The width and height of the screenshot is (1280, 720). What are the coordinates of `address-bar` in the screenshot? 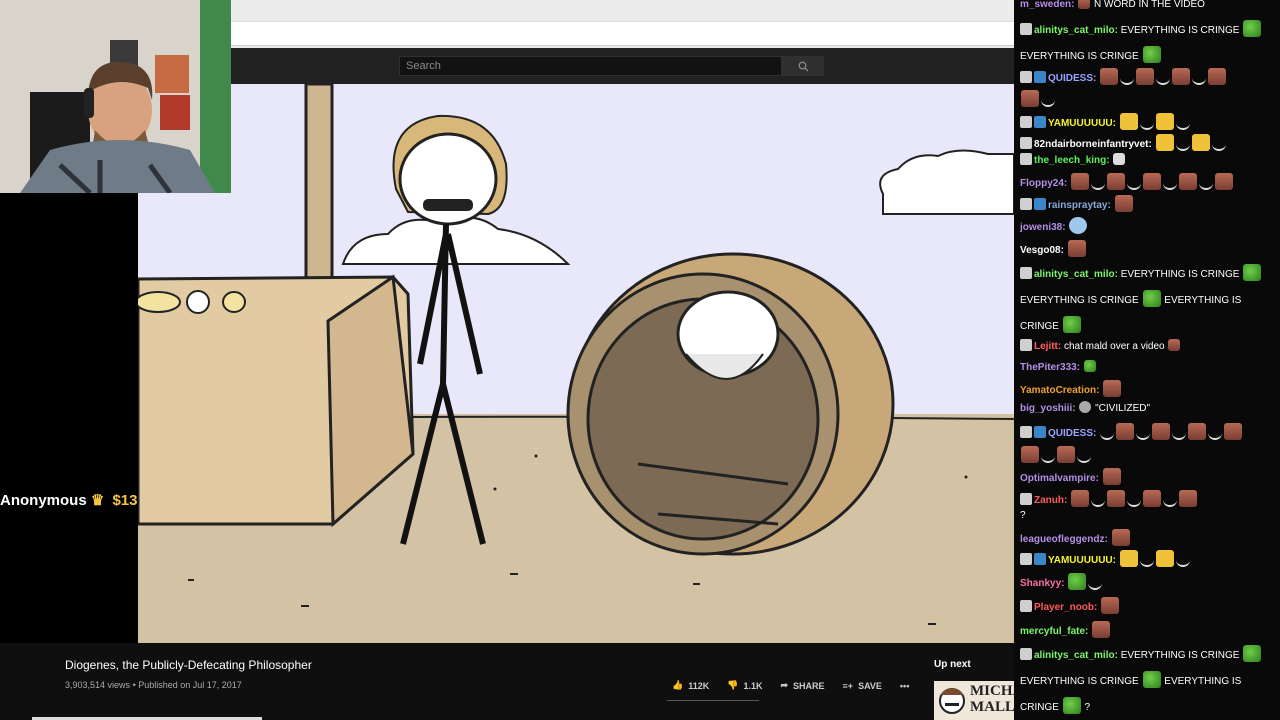 It's located at (622, 33).